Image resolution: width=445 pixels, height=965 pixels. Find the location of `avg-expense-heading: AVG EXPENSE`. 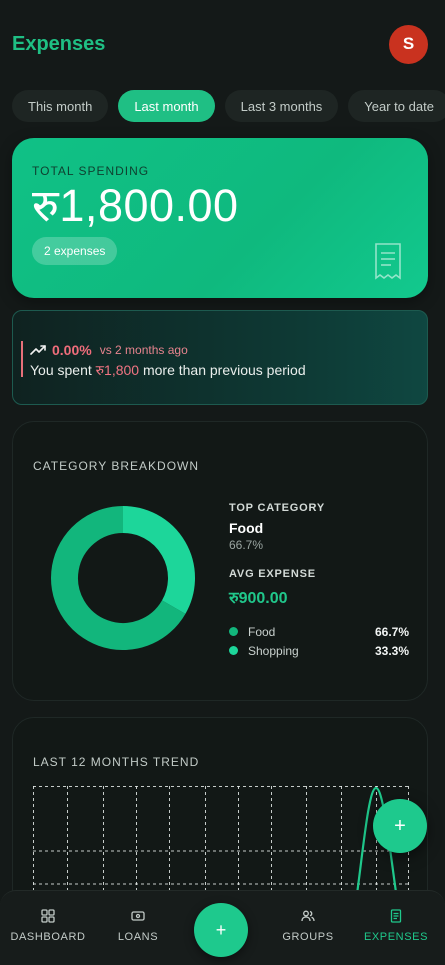

avg-expense-heading: AVG EXPENSE is located at coordinates (272, 574).